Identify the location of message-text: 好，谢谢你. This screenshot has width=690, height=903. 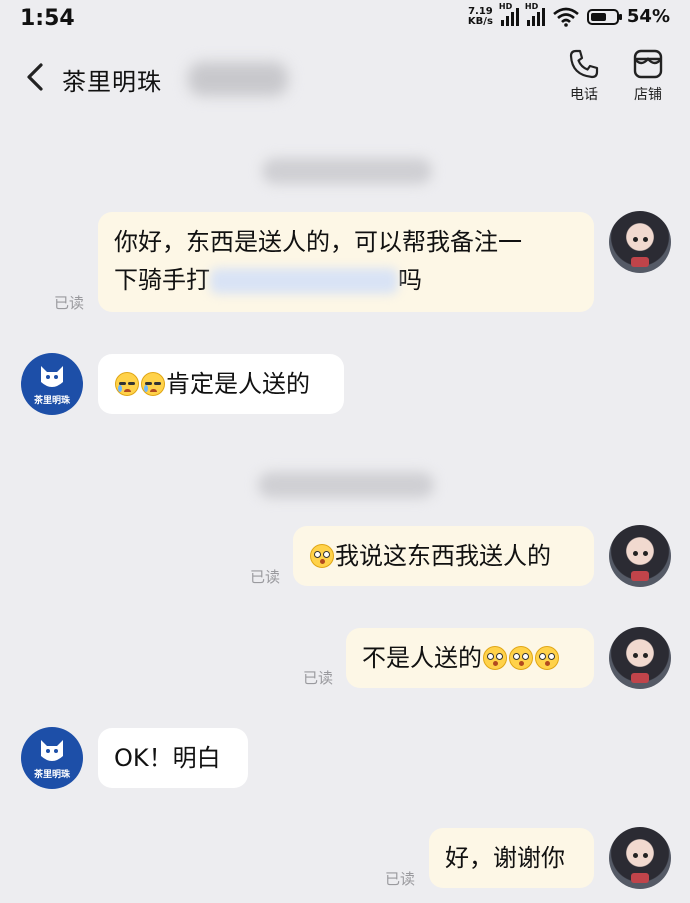
(505, 858).